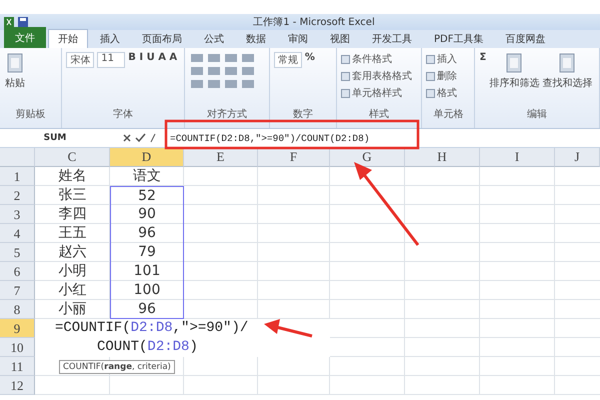  Describe the element at coordinates (30, 114) in the screenshot. I see `group-label: 剪贴板` at that location.